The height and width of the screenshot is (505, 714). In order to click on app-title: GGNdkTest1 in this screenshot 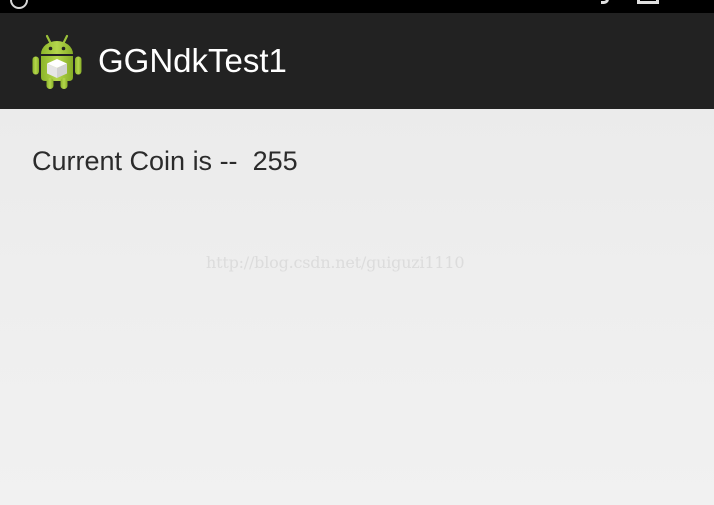, I will do `click(192, 60)`.